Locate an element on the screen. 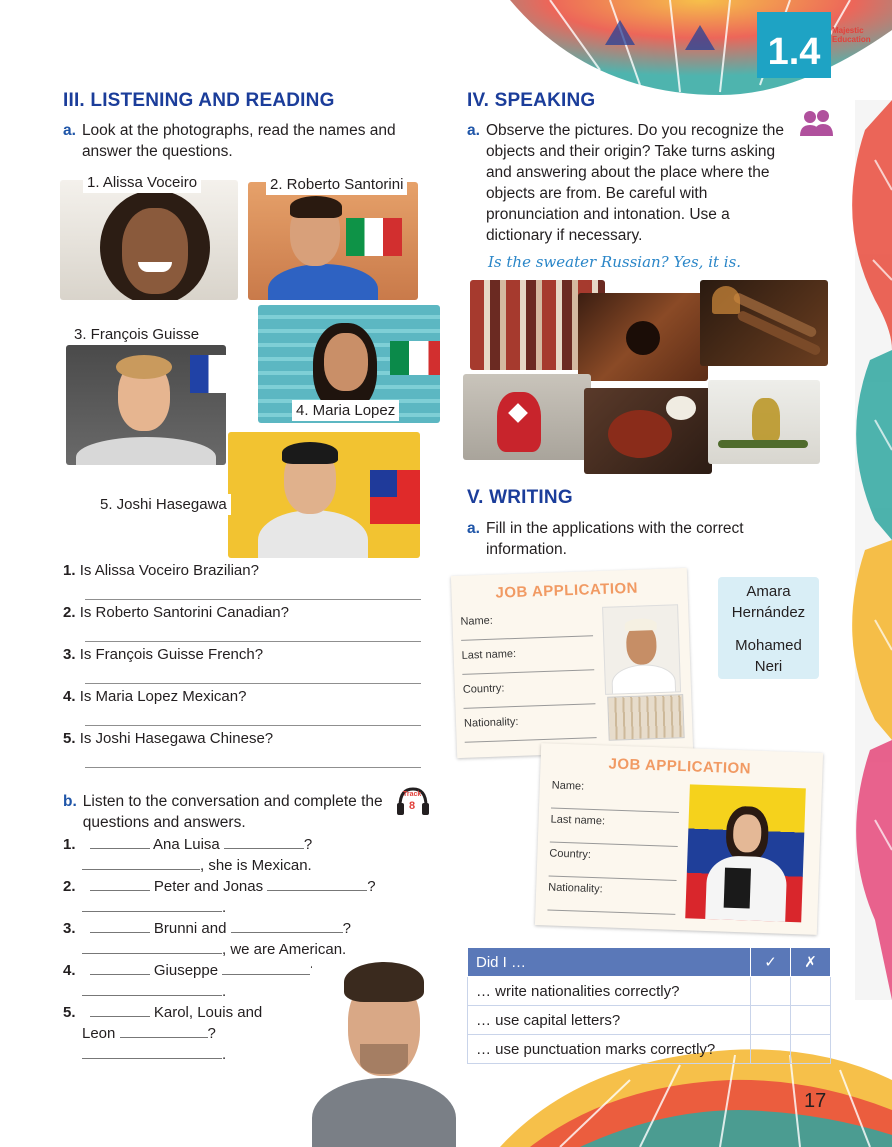 This screenshot has width=892, height=1147. field-label-lastname: Last name: is located at coordinates (489, 654).